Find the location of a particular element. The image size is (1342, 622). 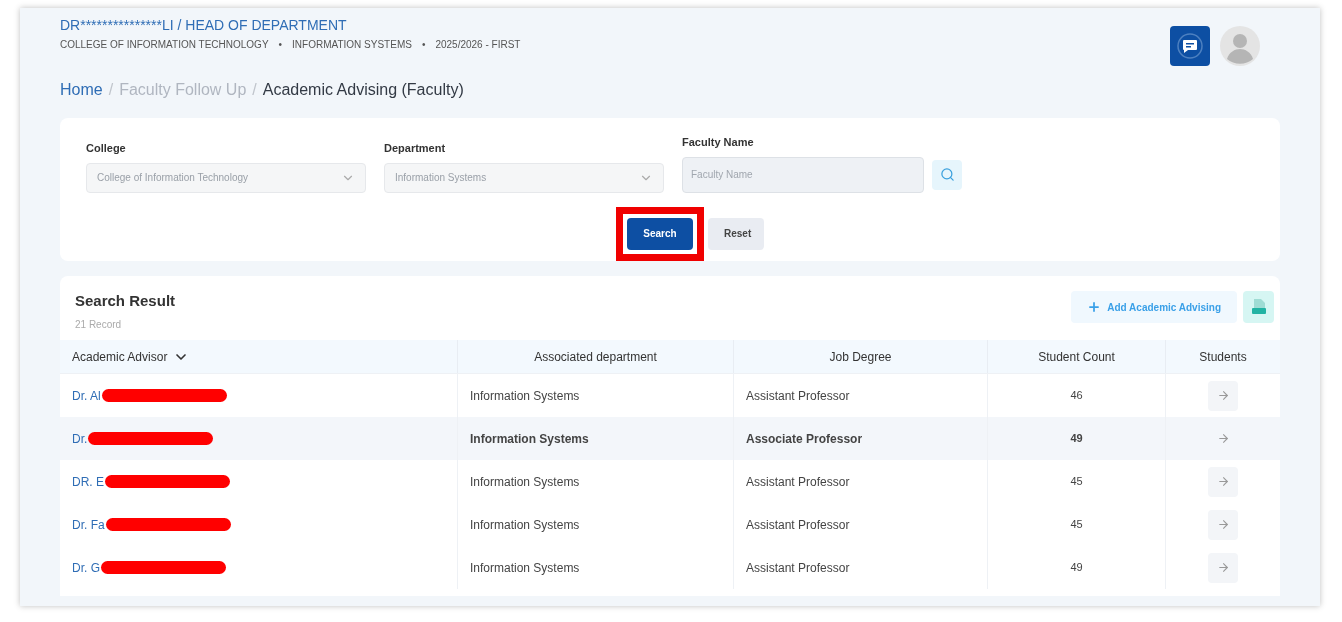

advisor-link: DR. E is located at coordinates (88, 481).